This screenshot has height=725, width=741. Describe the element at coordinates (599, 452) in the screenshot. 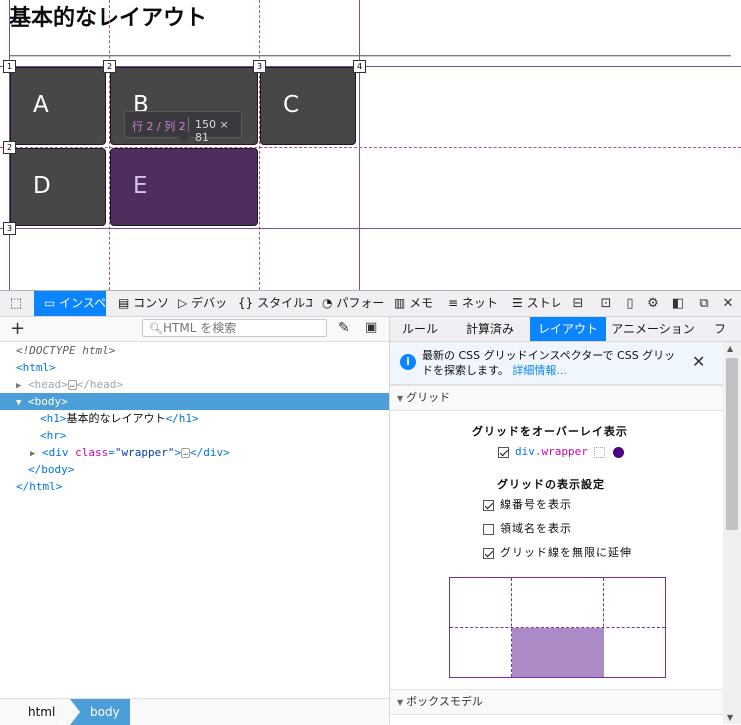

I see `highlight-target-icon` at that location.